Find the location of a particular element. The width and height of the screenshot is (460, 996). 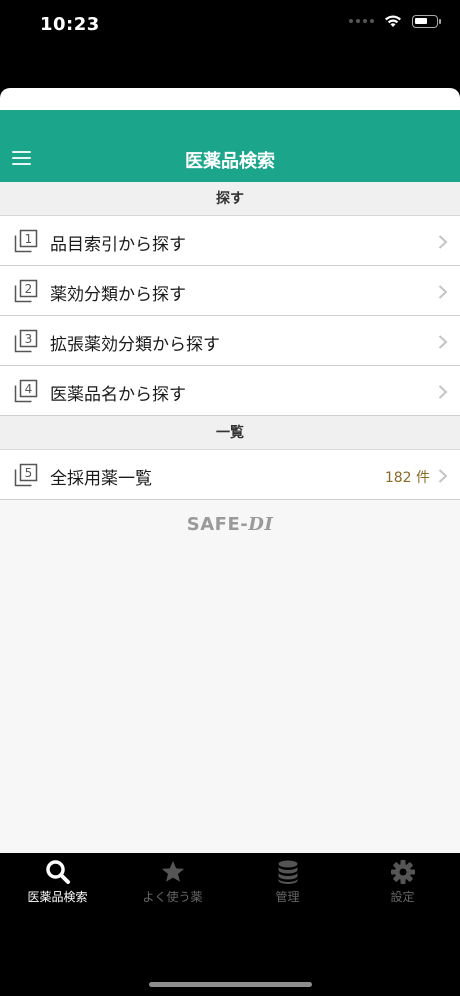

section-header-list: 一覧 is located at coordinates (230, 433).